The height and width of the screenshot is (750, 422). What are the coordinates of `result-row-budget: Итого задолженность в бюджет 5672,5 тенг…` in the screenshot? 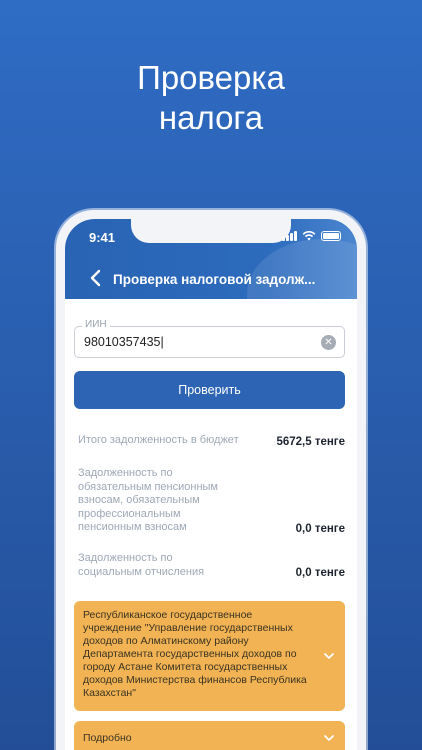 It's located at (211, 441).